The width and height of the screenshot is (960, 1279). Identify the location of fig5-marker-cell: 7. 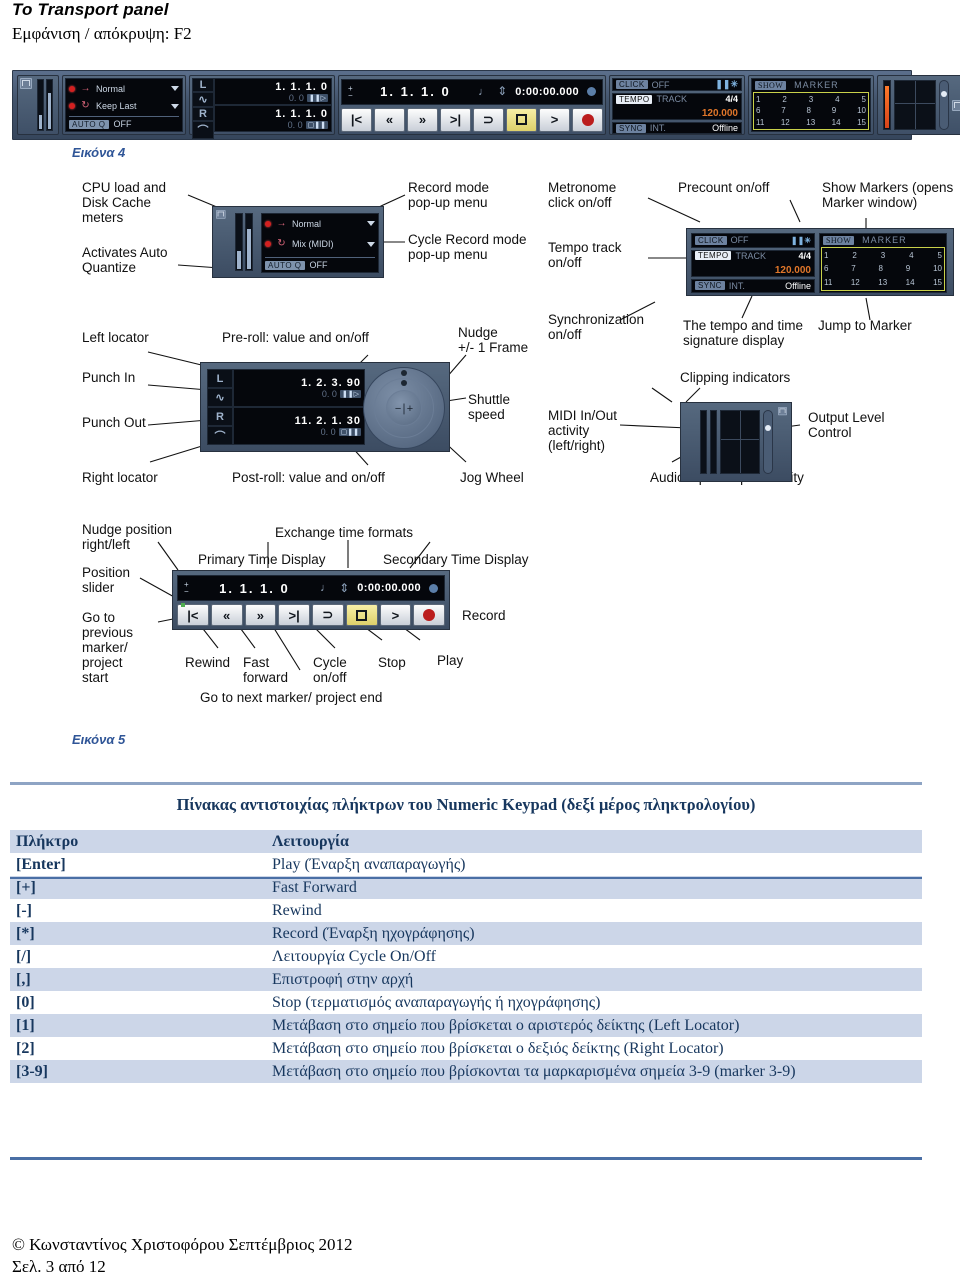
(853, 268).